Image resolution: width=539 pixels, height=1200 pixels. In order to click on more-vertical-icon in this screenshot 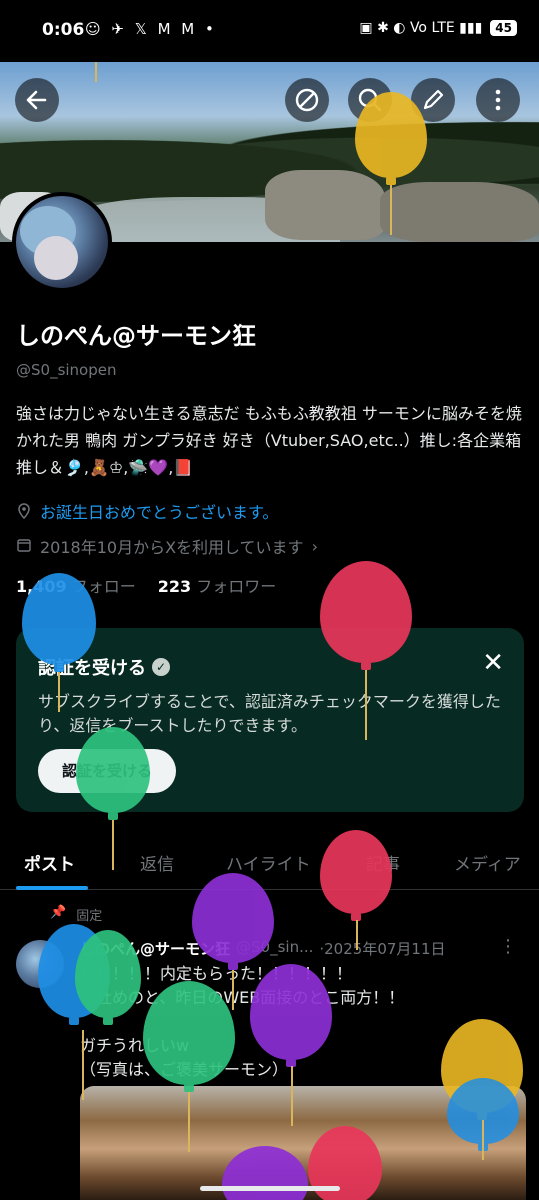, I will do `click(498, 100)`.